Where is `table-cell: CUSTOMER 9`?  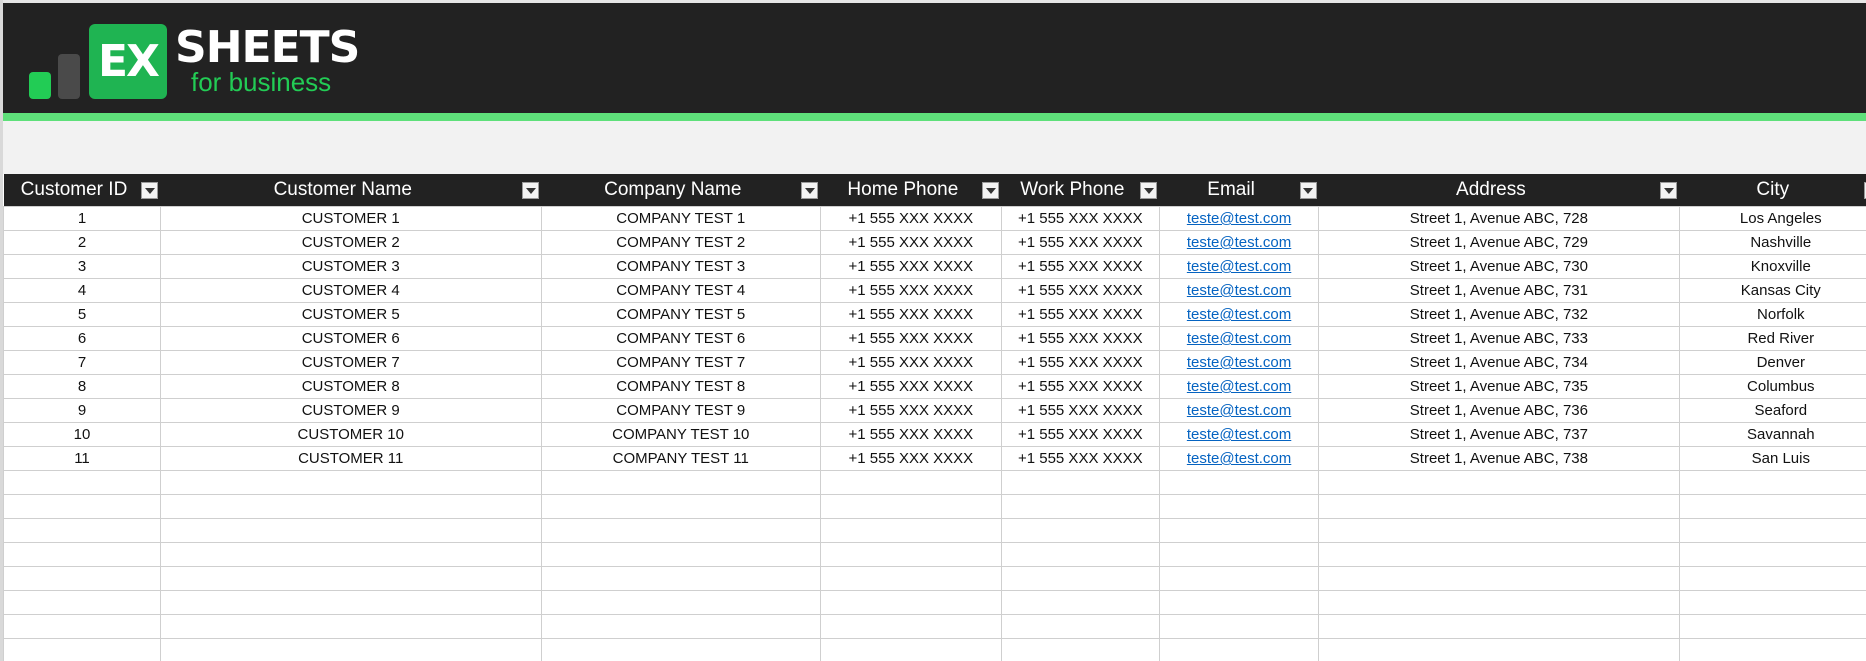
table-cell: CUSTOMER 9 is located at coordinates (350, 410).